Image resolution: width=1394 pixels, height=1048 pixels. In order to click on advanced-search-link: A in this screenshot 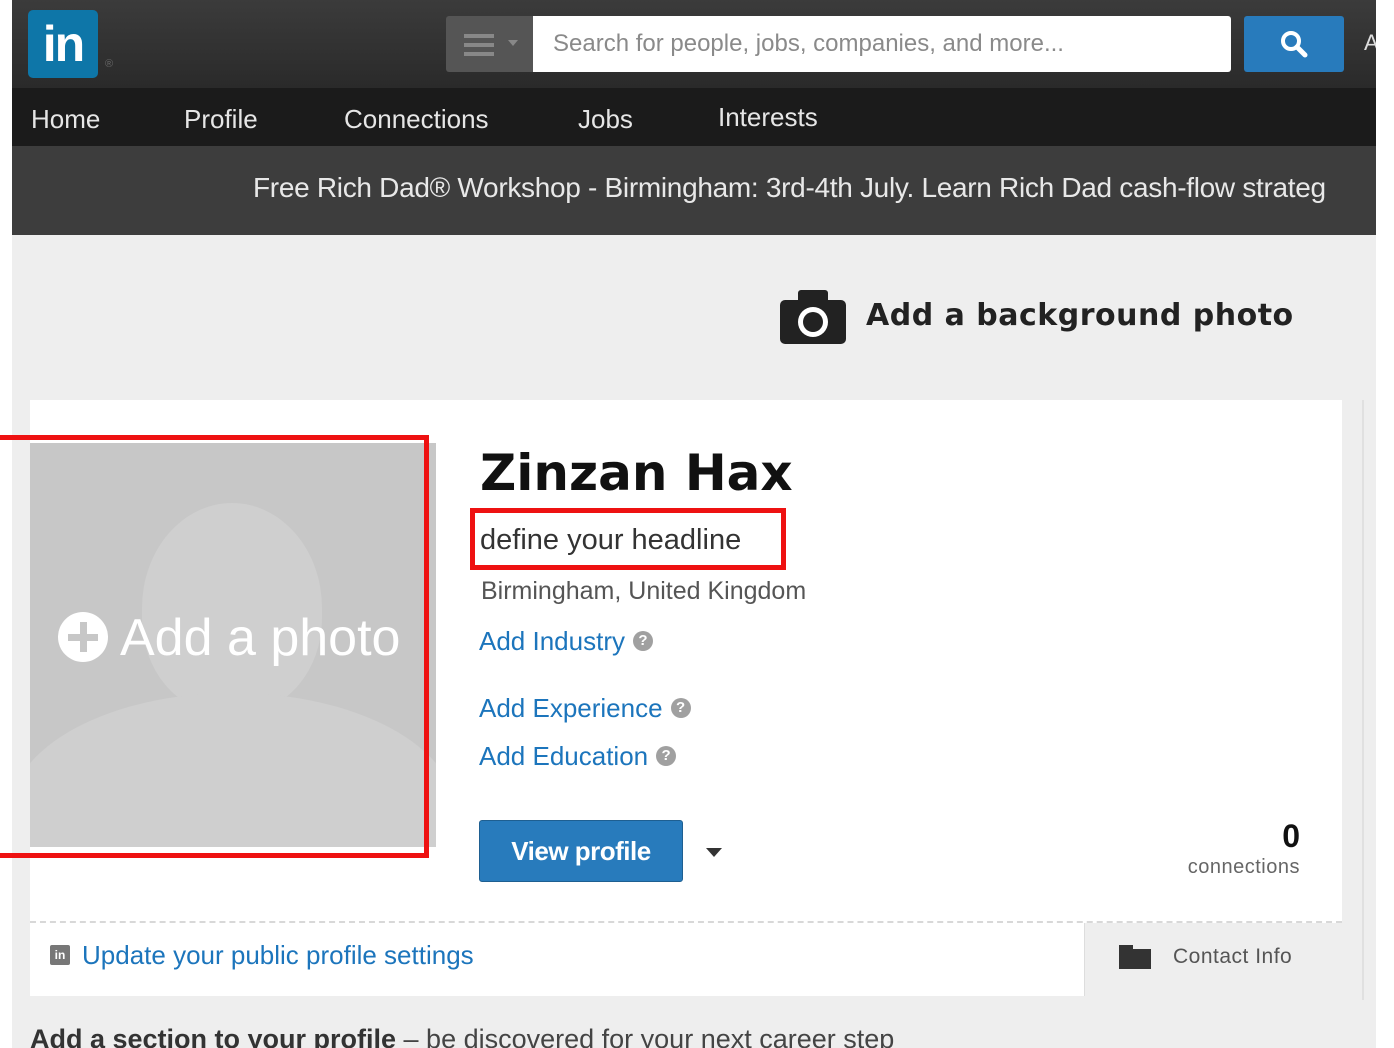, I will do `click(1370, 43)`.